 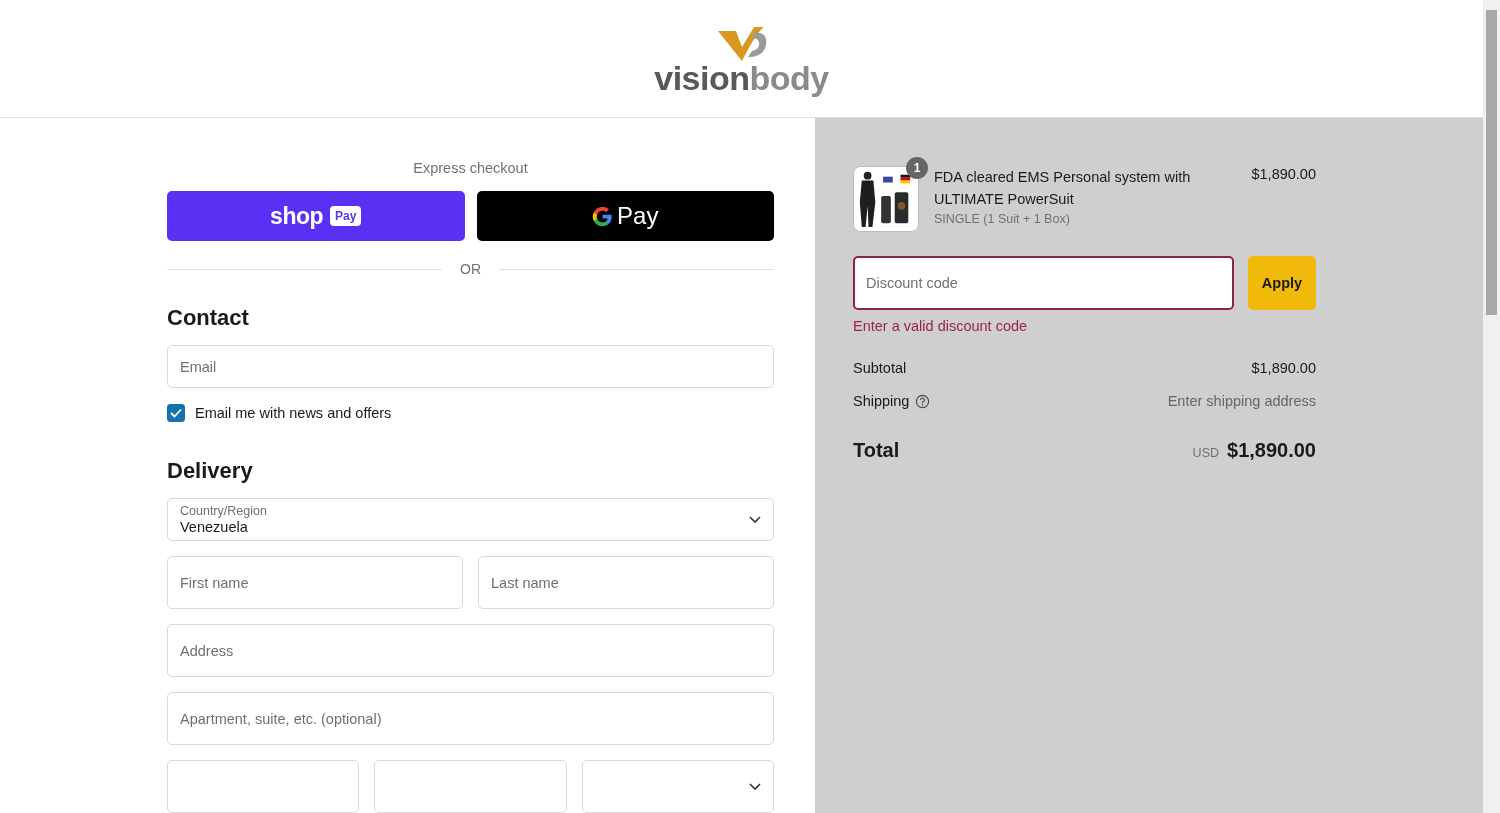 What do you see at coordinates (210, 471) in the screenshot?
I see `section-heading: Delivery` at bounding box center [210, 471].